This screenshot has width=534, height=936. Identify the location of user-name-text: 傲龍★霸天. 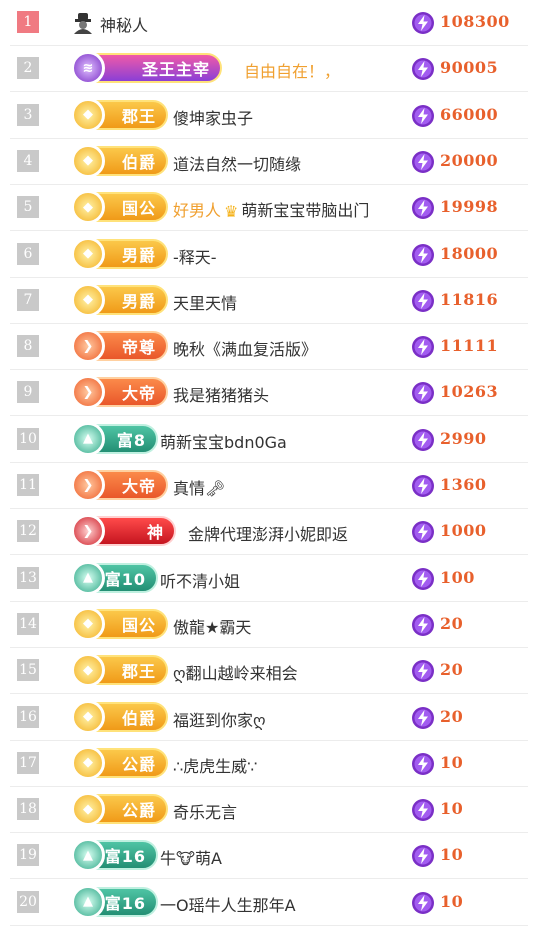
(212, 627).